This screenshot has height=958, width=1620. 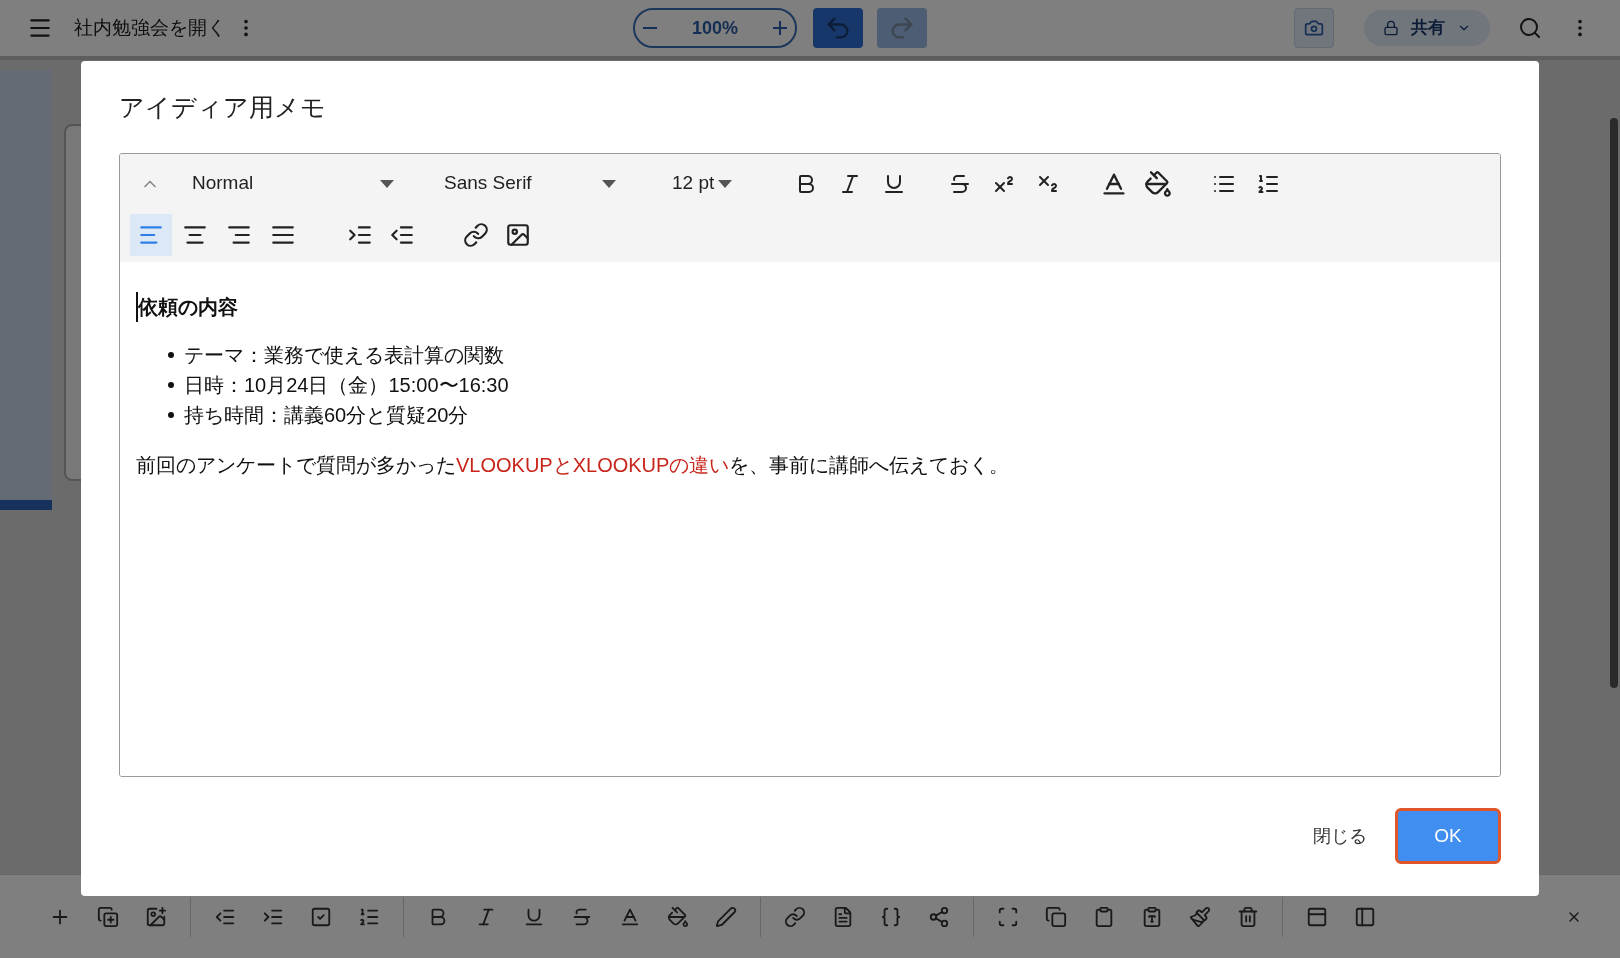 What do you see at coordinates (573, 465) in the screenshot?
I see `note-paragraph: 前回のアンケートで質問が多かったVLOOKUPとXLOOKUPの違いを、事前に講師へ伝えておく。` at bounding box center [573, 465].